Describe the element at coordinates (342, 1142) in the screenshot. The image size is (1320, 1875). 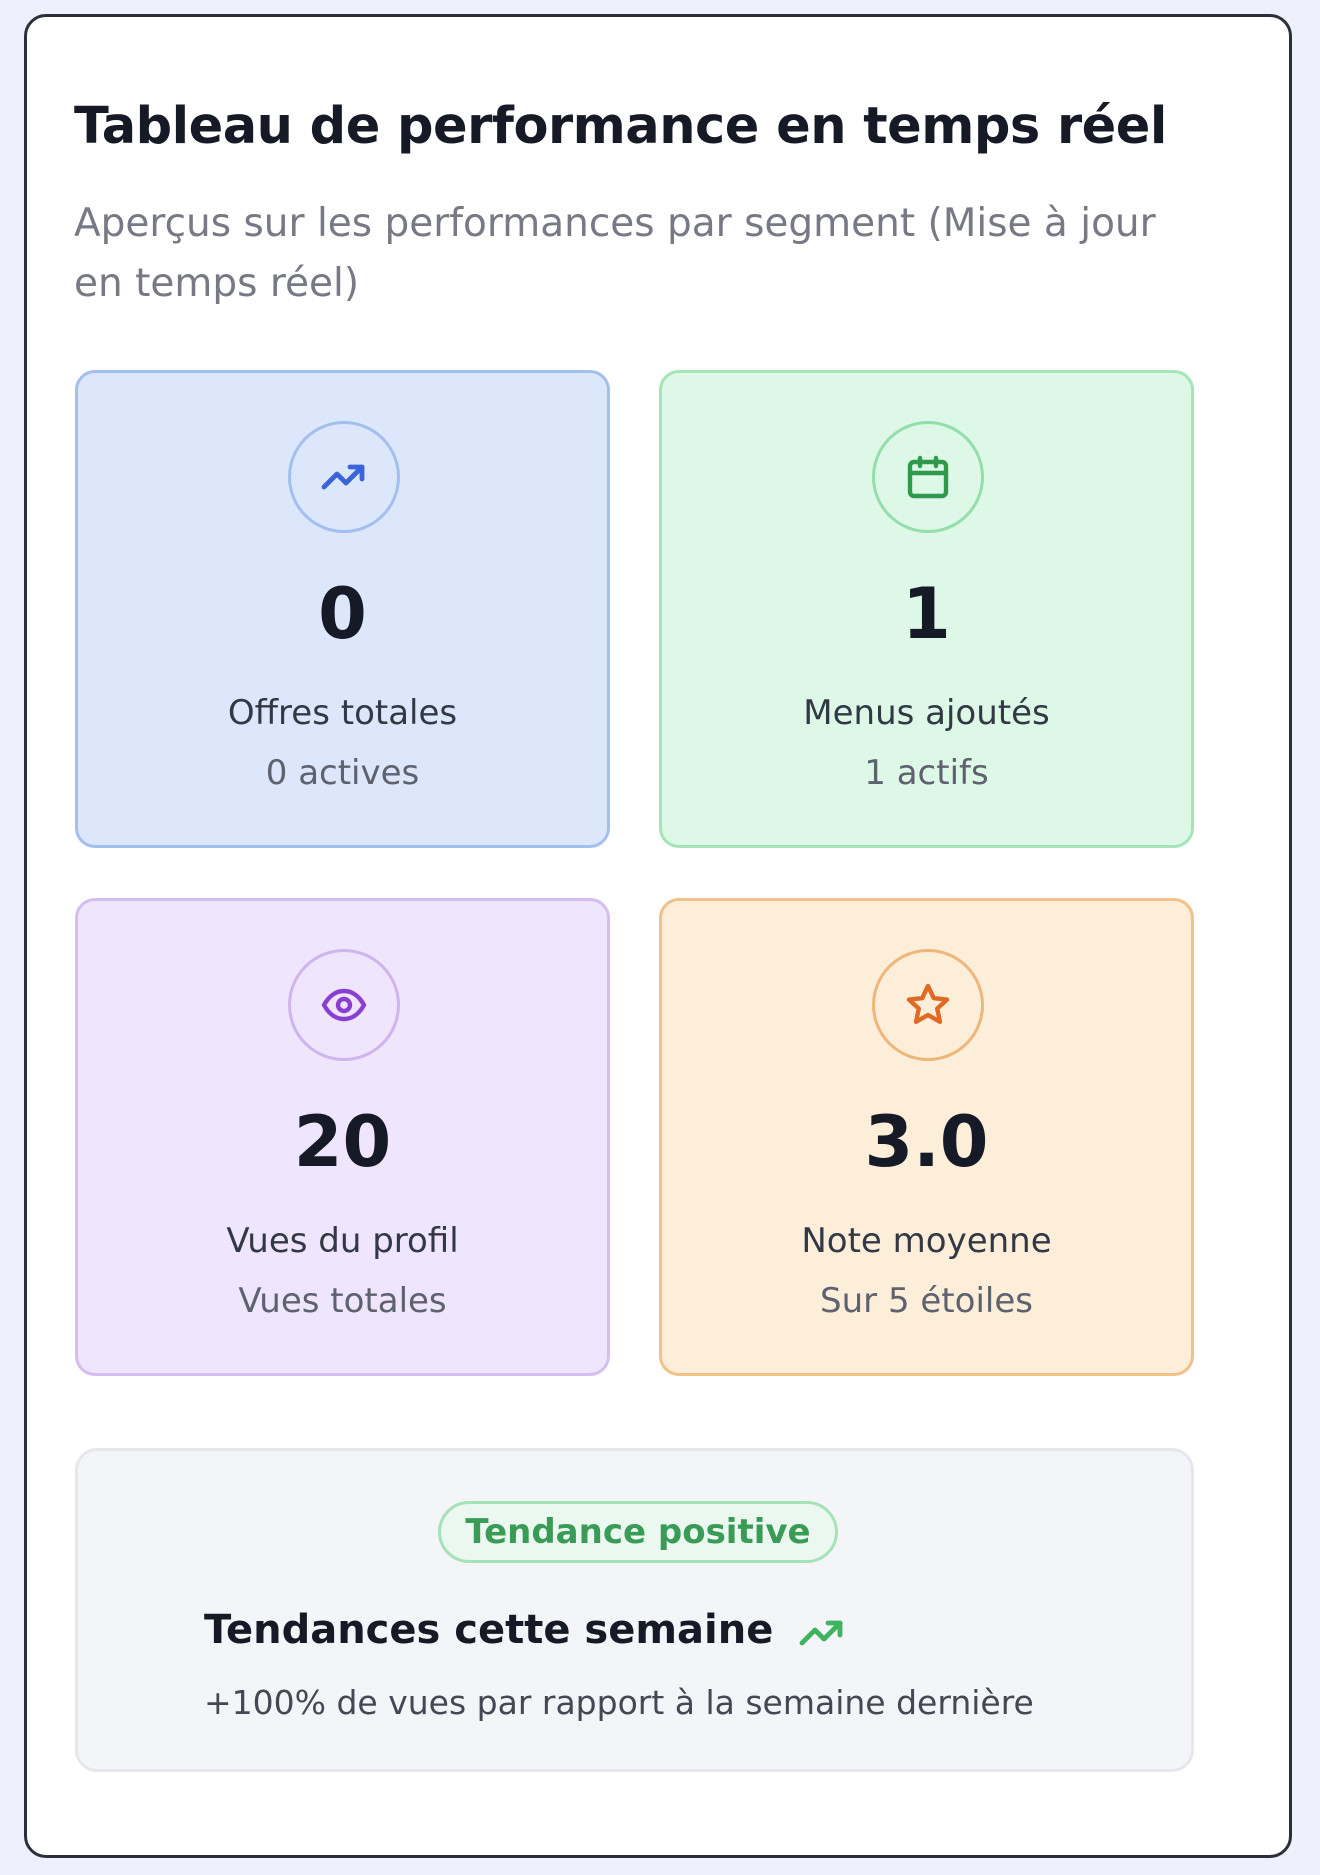
I see `stat-value: 20` at that location.